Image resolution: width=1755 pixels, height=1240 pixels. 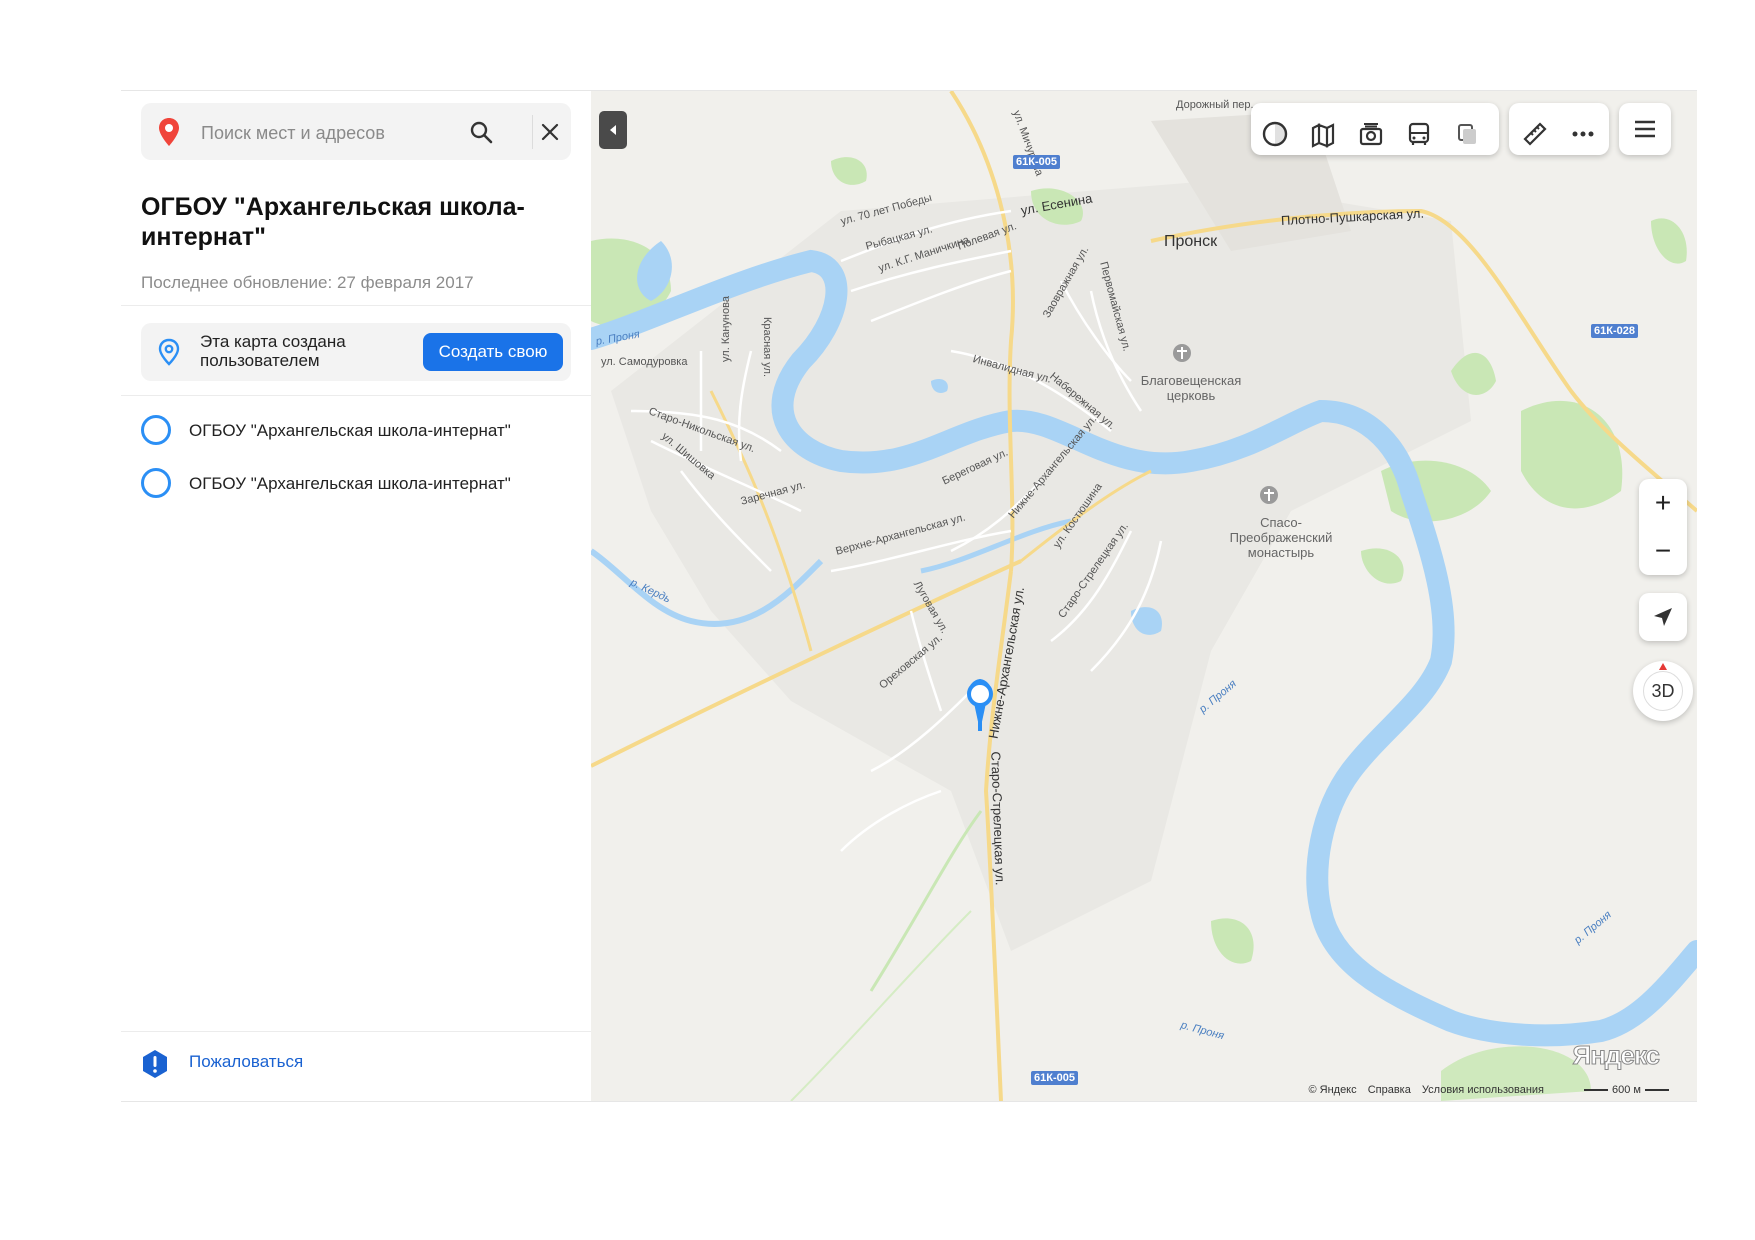 I want to click on ruler-icon, so click(x=1535, y=134).